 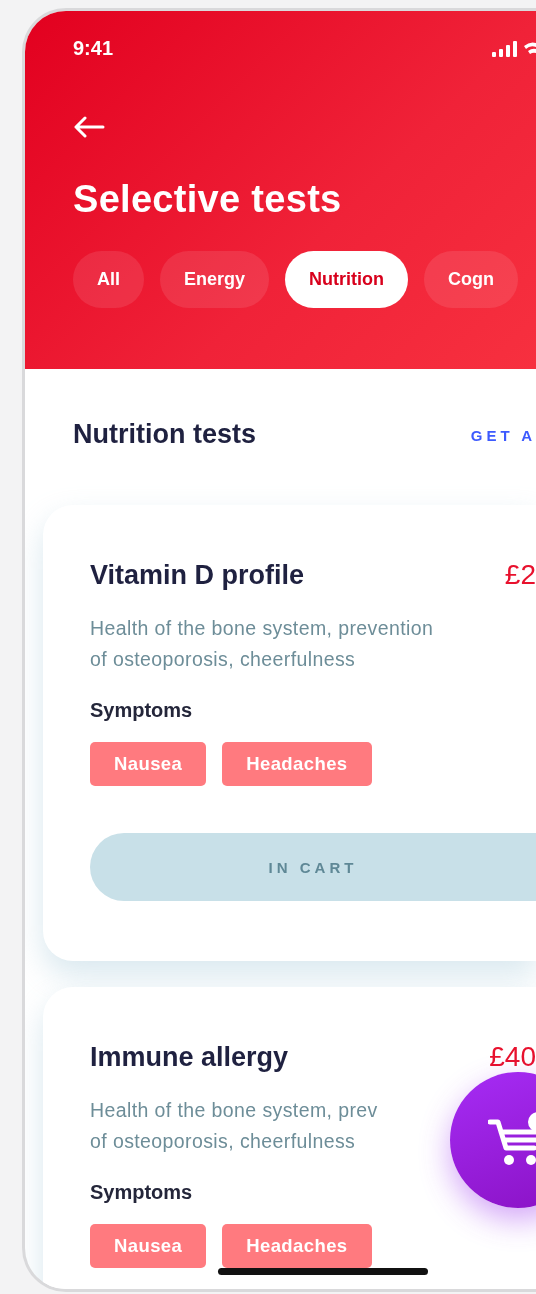 I want to click on status-time: 9:41, so click(x=93, y=48).